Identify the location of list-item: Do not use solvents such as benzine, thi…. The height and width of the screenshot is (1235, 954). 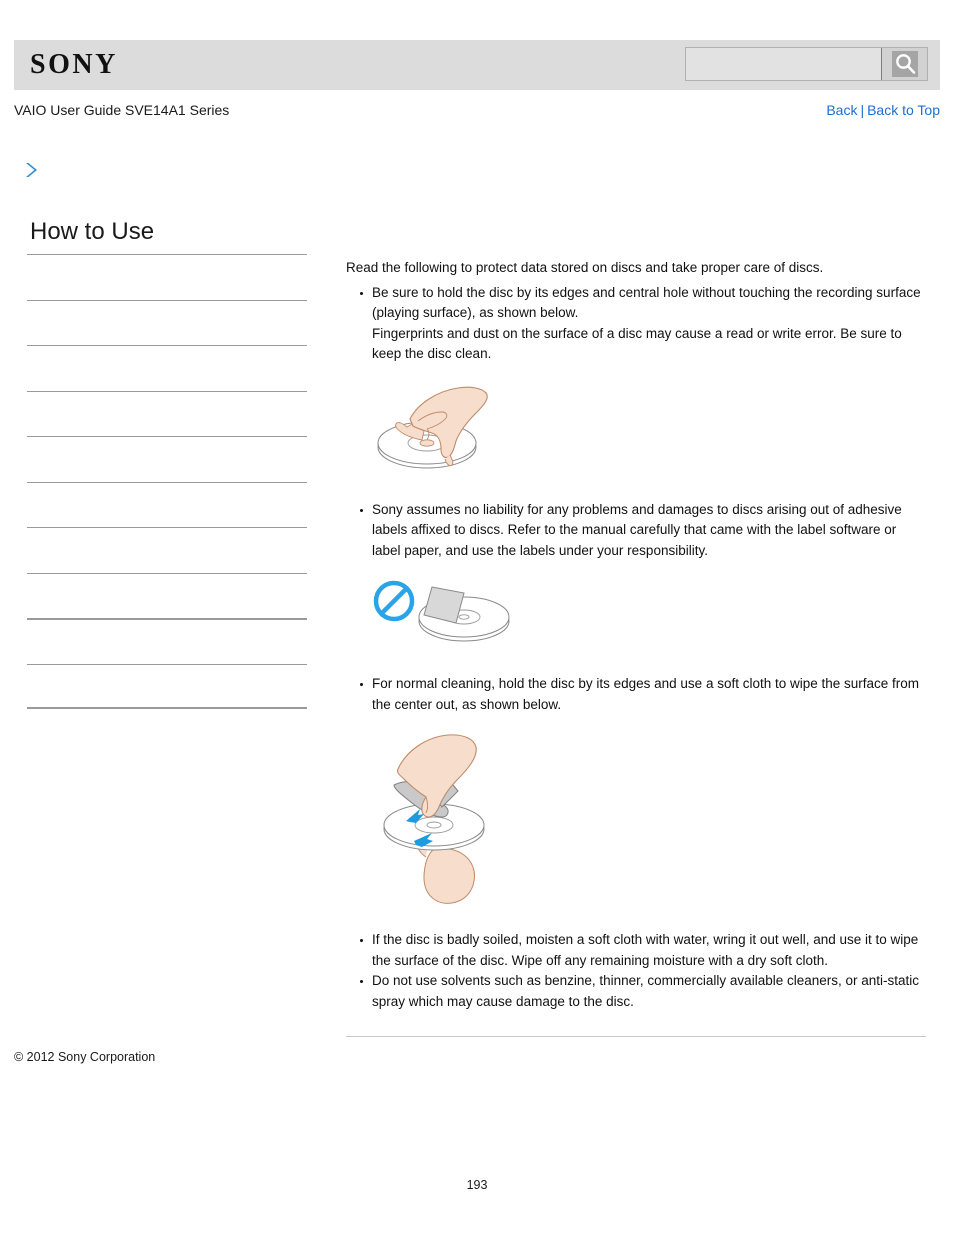
(636, 991).